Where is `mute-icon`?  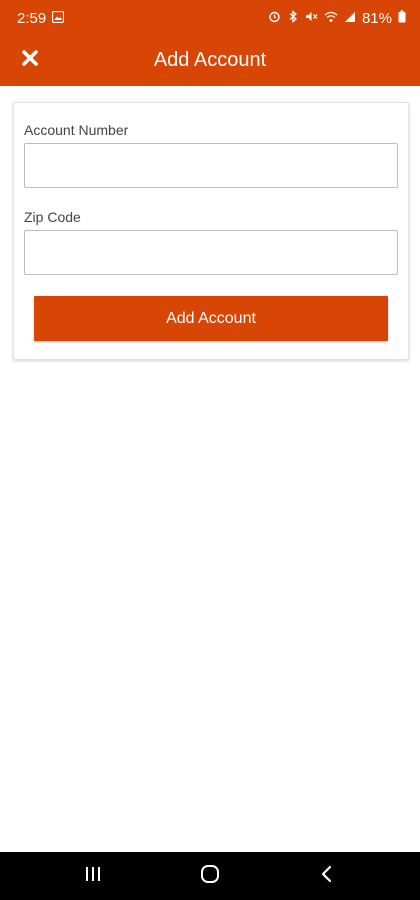
mute-icon is located at coordinates (311, 18).